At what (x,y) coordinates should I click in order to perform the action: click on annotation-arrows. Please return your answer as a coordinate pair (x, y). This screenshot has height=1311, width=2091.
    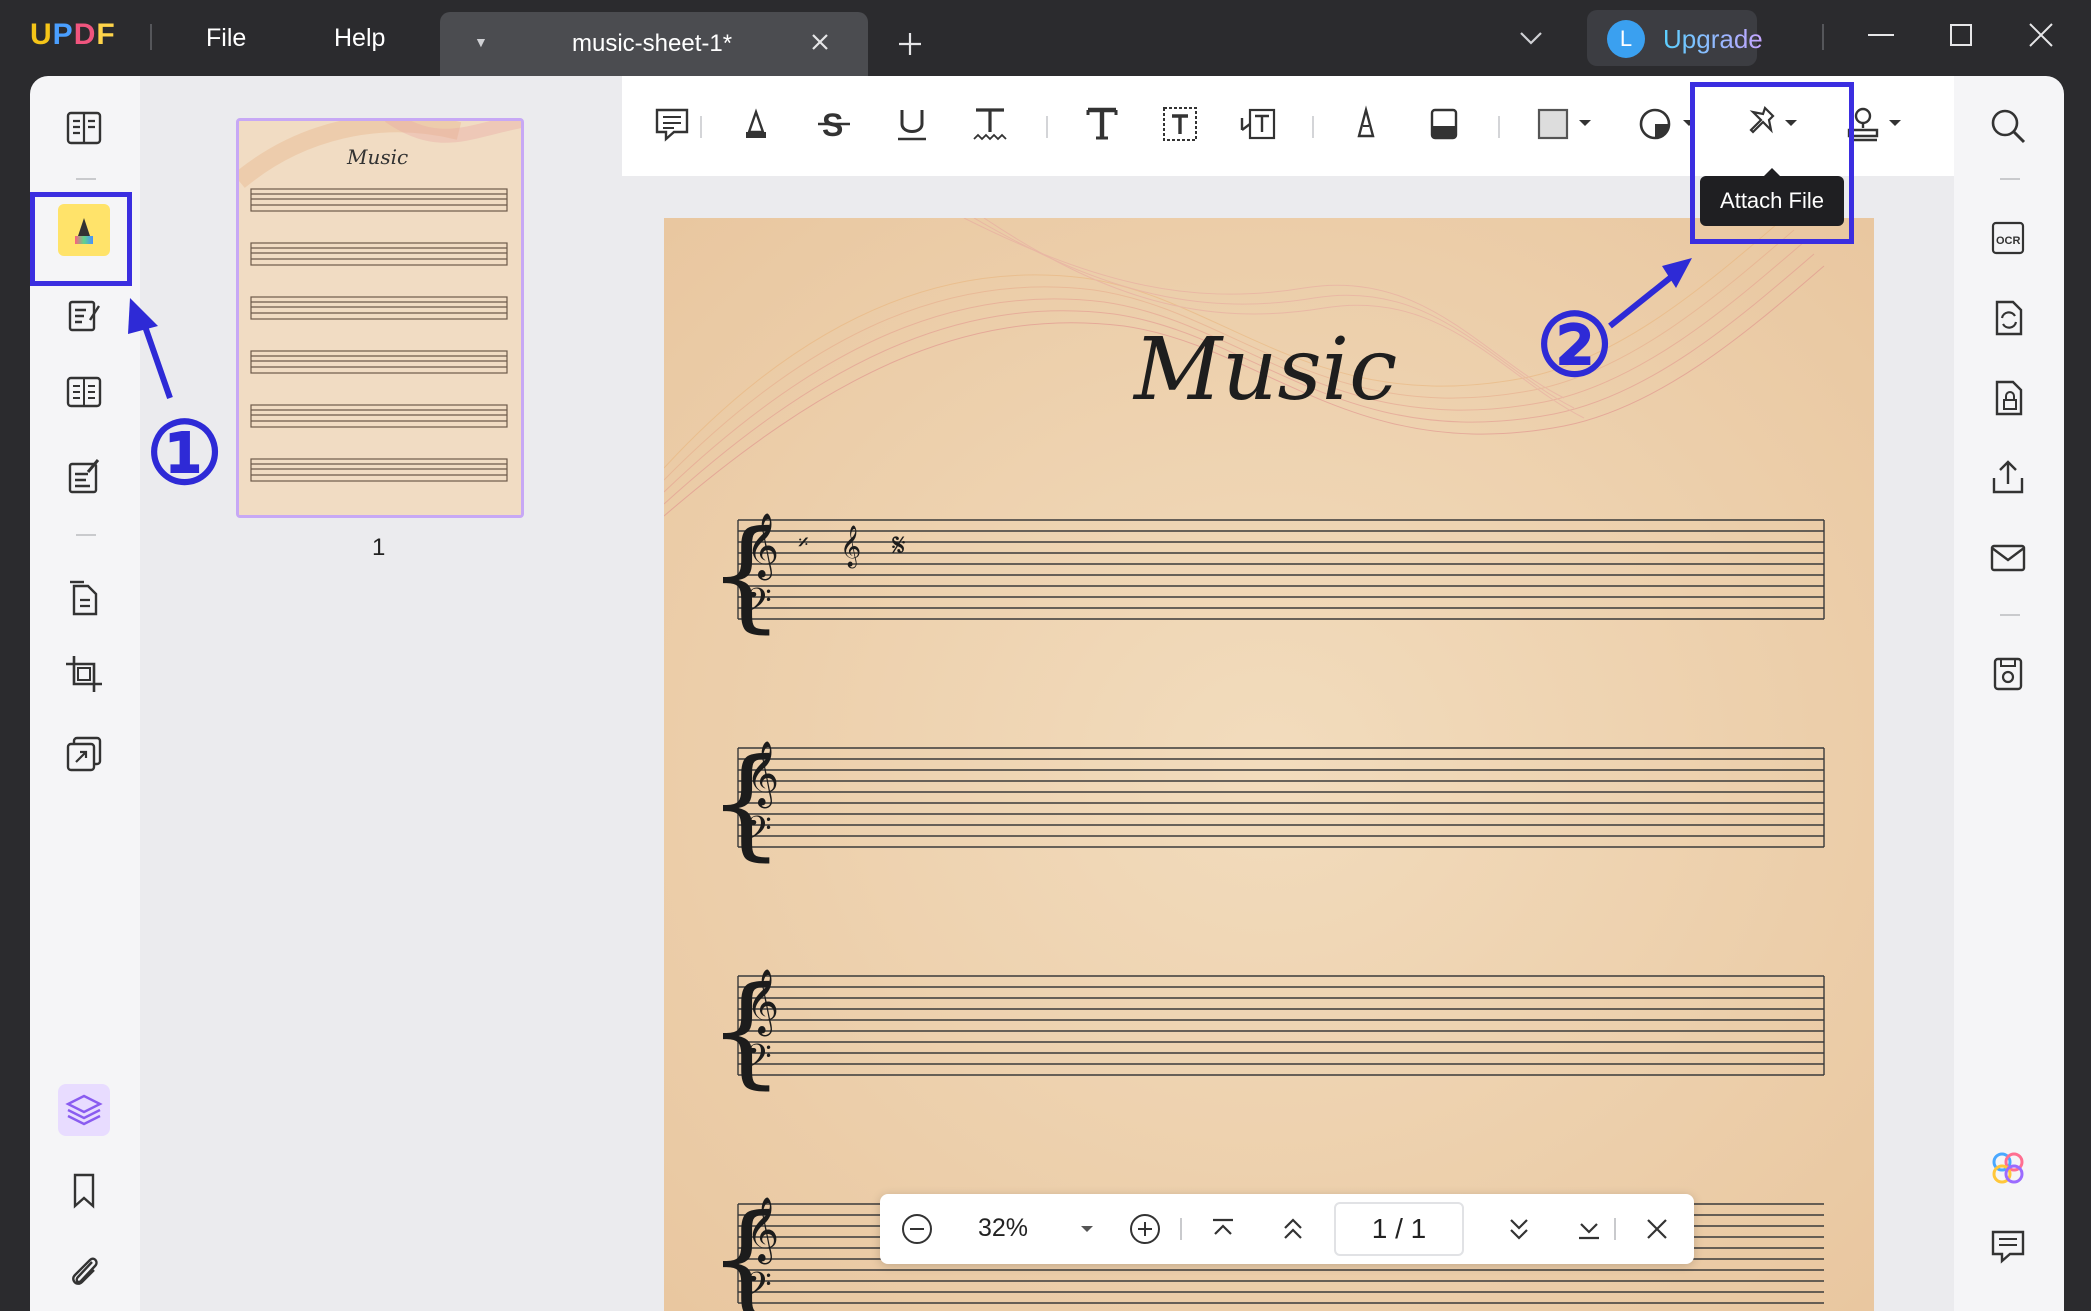
    Looking at the image, I should click on (910, 328).